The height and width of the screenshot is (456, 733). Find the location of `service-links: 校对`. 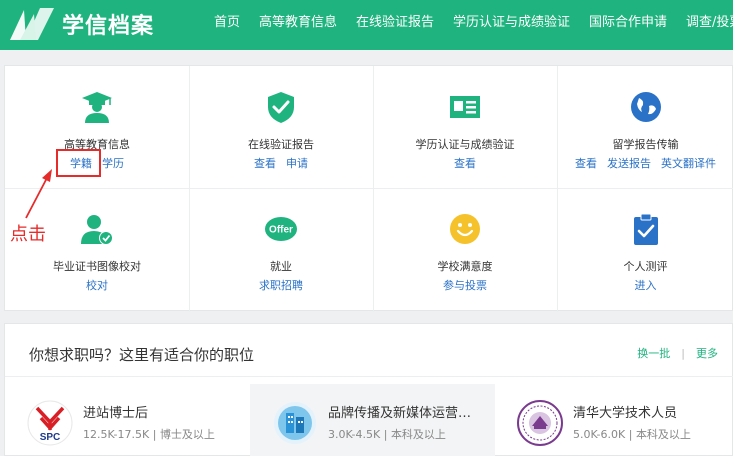

service-links: 校对 is located at coordinates (97, 285).